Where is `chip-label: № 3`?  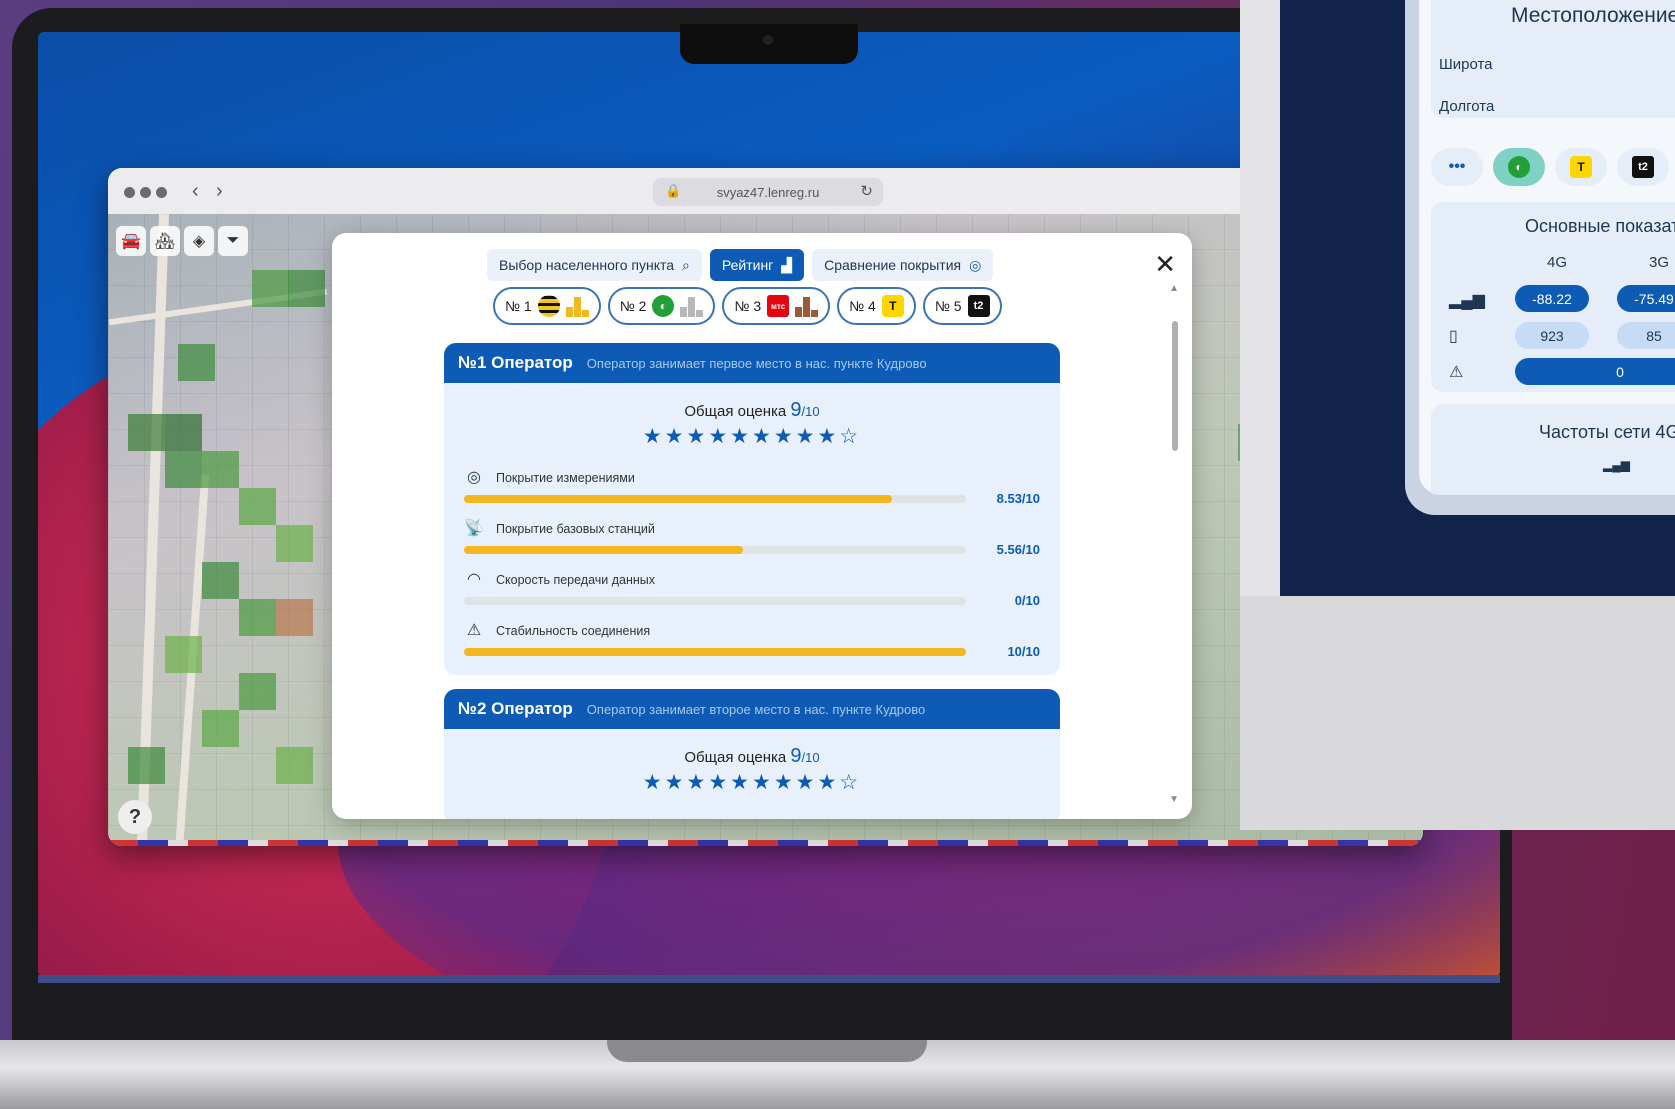
chip-label: № 3 is located at coordinates (748, 306).